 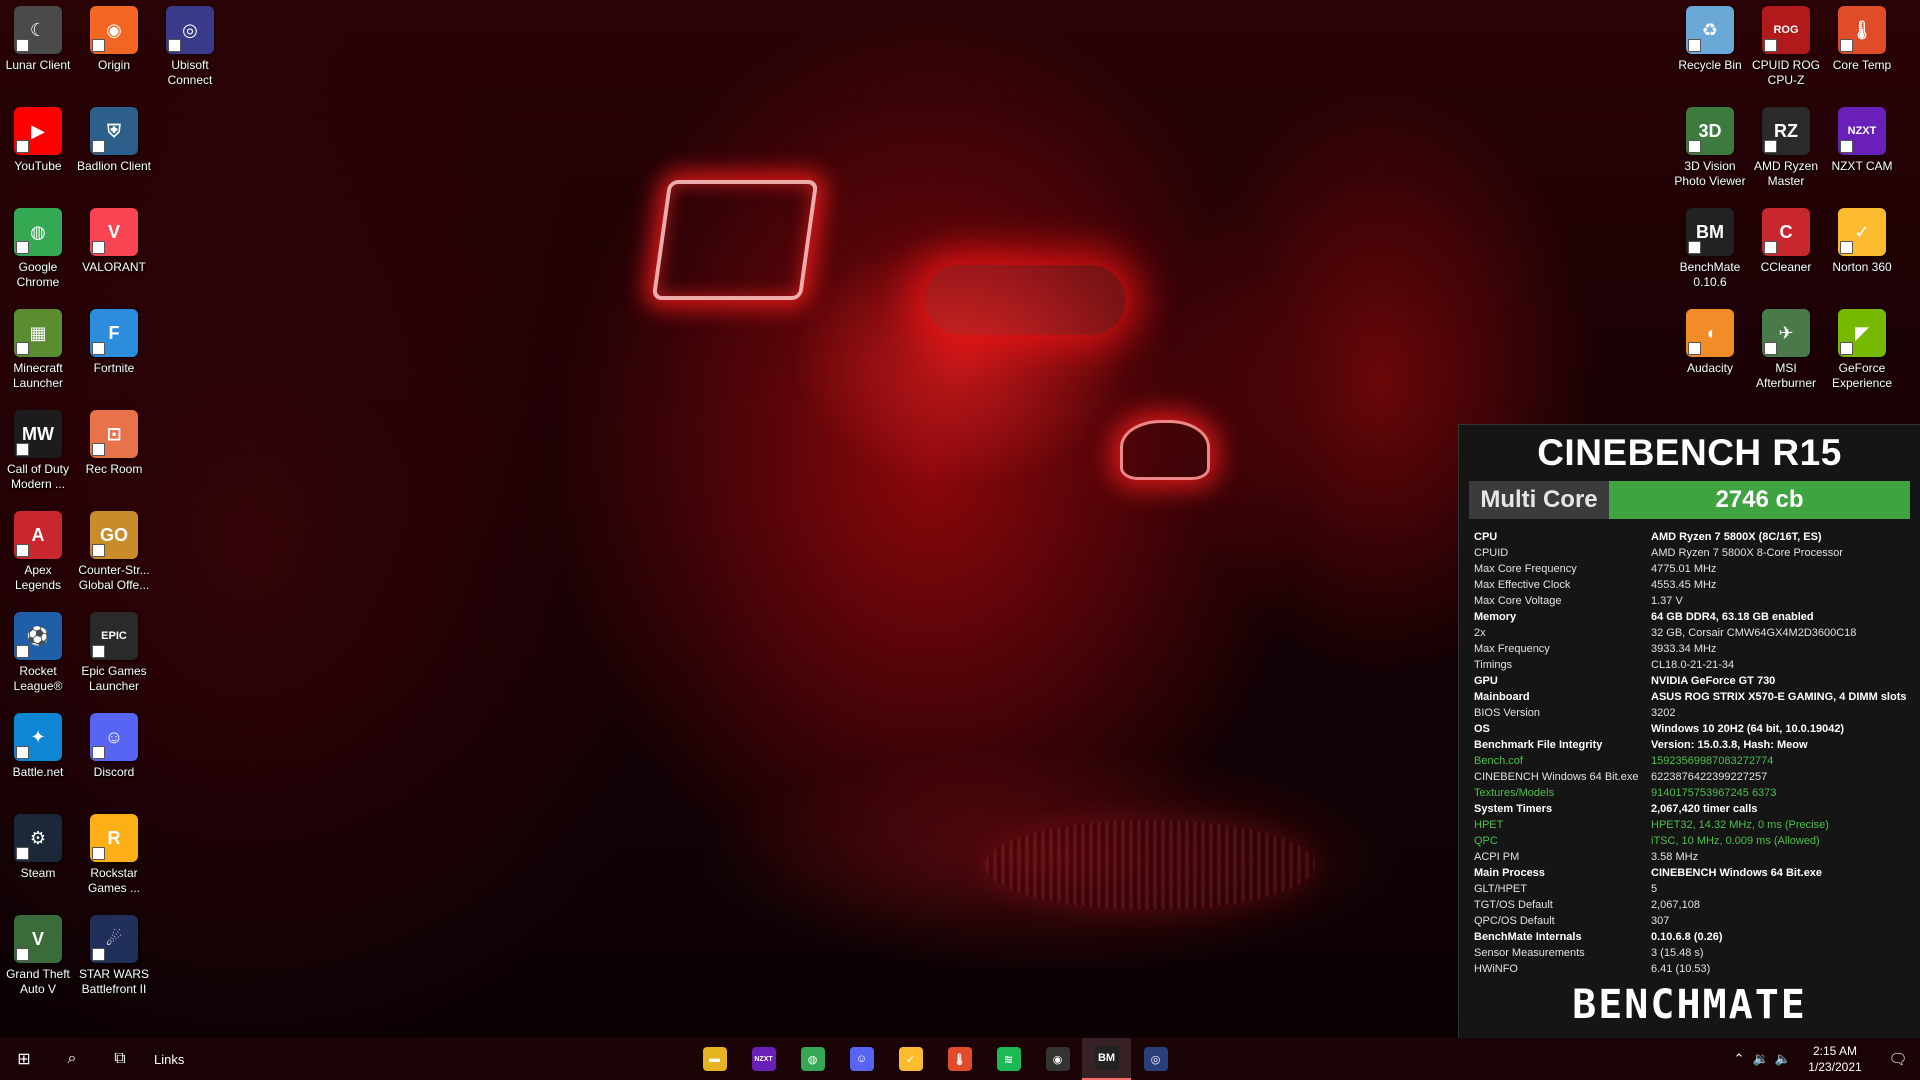 What do you see at coordinates (1736, 537) in the screenshot?
I see `bench-row-value: AMD Ryzen 7 5800X (8C/16T, ES)` at bounding box center [1736, 537].